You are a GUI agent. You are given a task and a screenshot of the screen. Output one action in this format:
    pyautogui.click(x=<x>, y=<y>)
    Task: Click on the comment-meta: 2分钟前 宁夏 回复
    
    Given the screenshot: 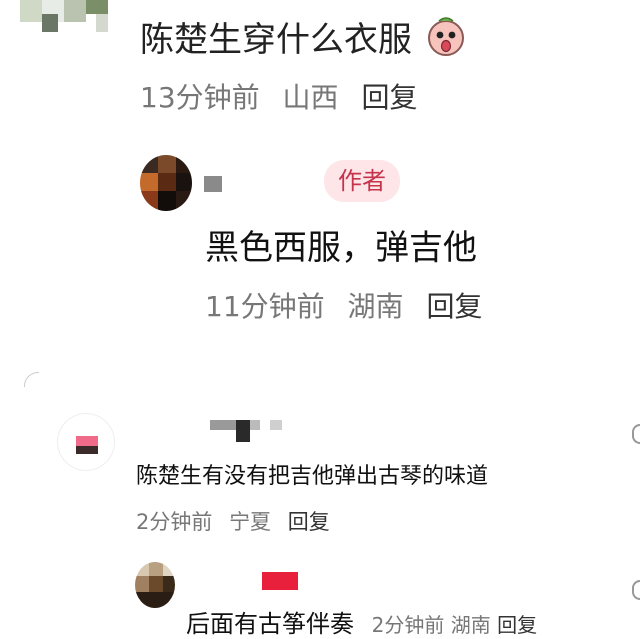 What is the action you would take?
    pyautogui.click(x=238, y=521)
    